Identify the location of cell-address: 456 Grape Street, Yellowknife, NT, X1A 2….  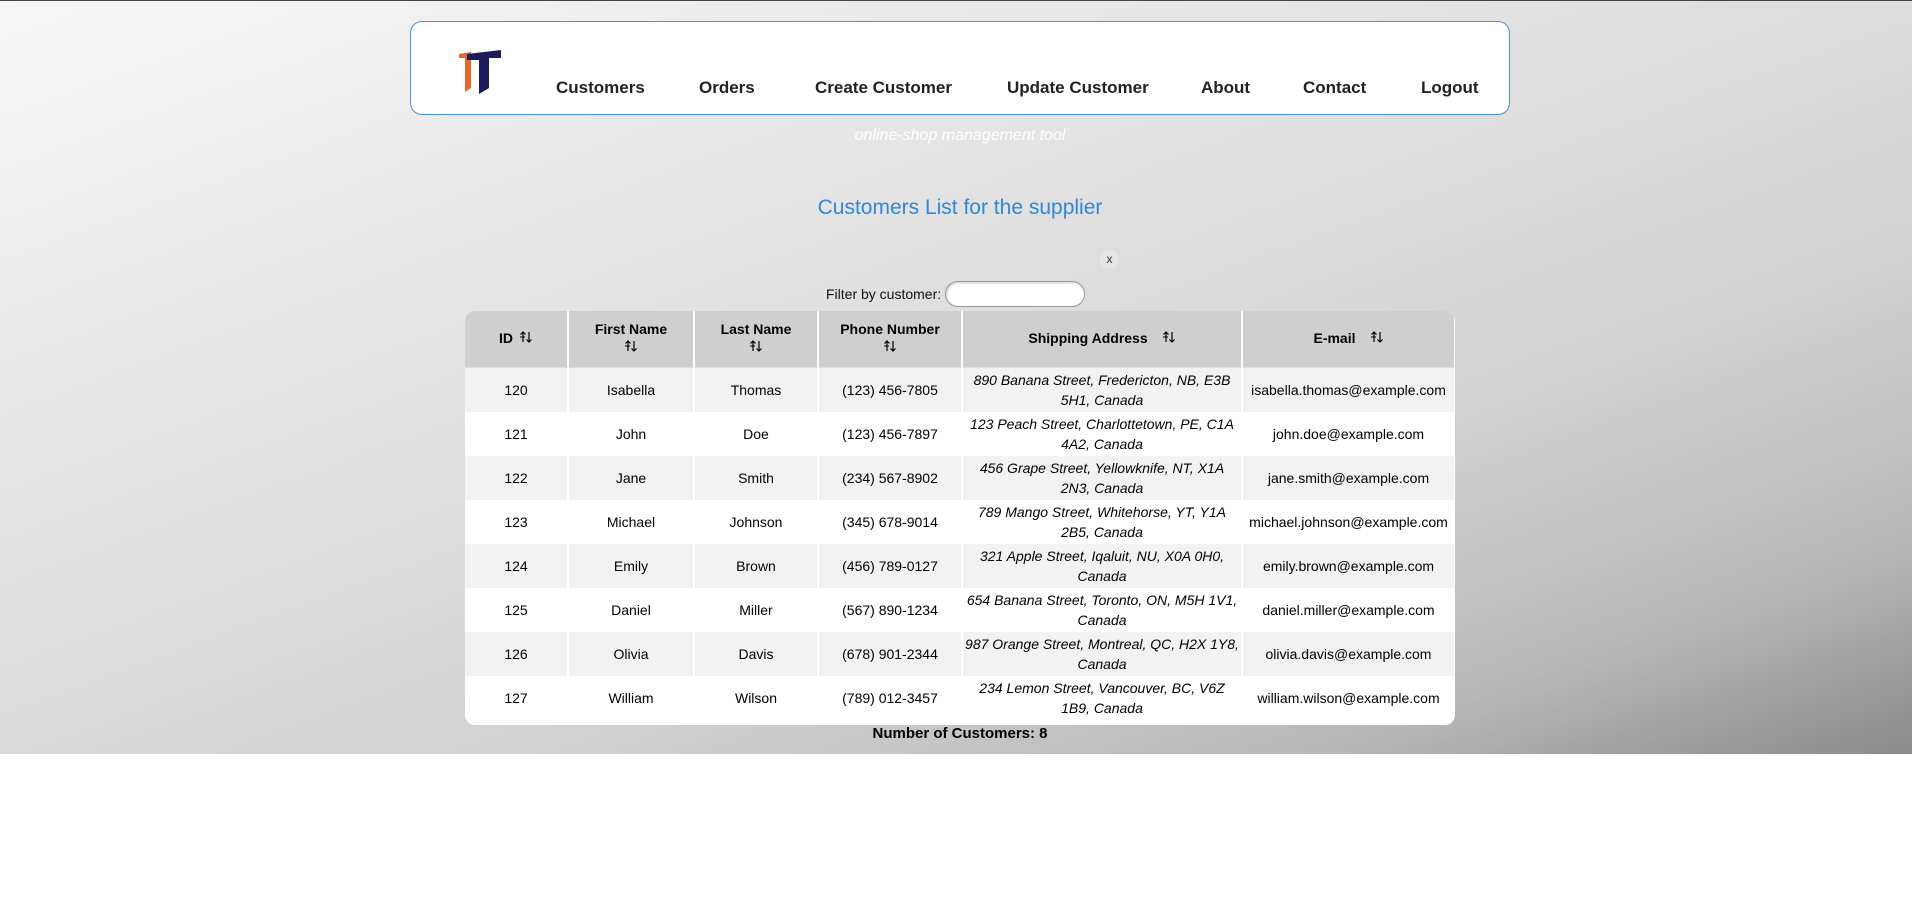
(1103, 478).